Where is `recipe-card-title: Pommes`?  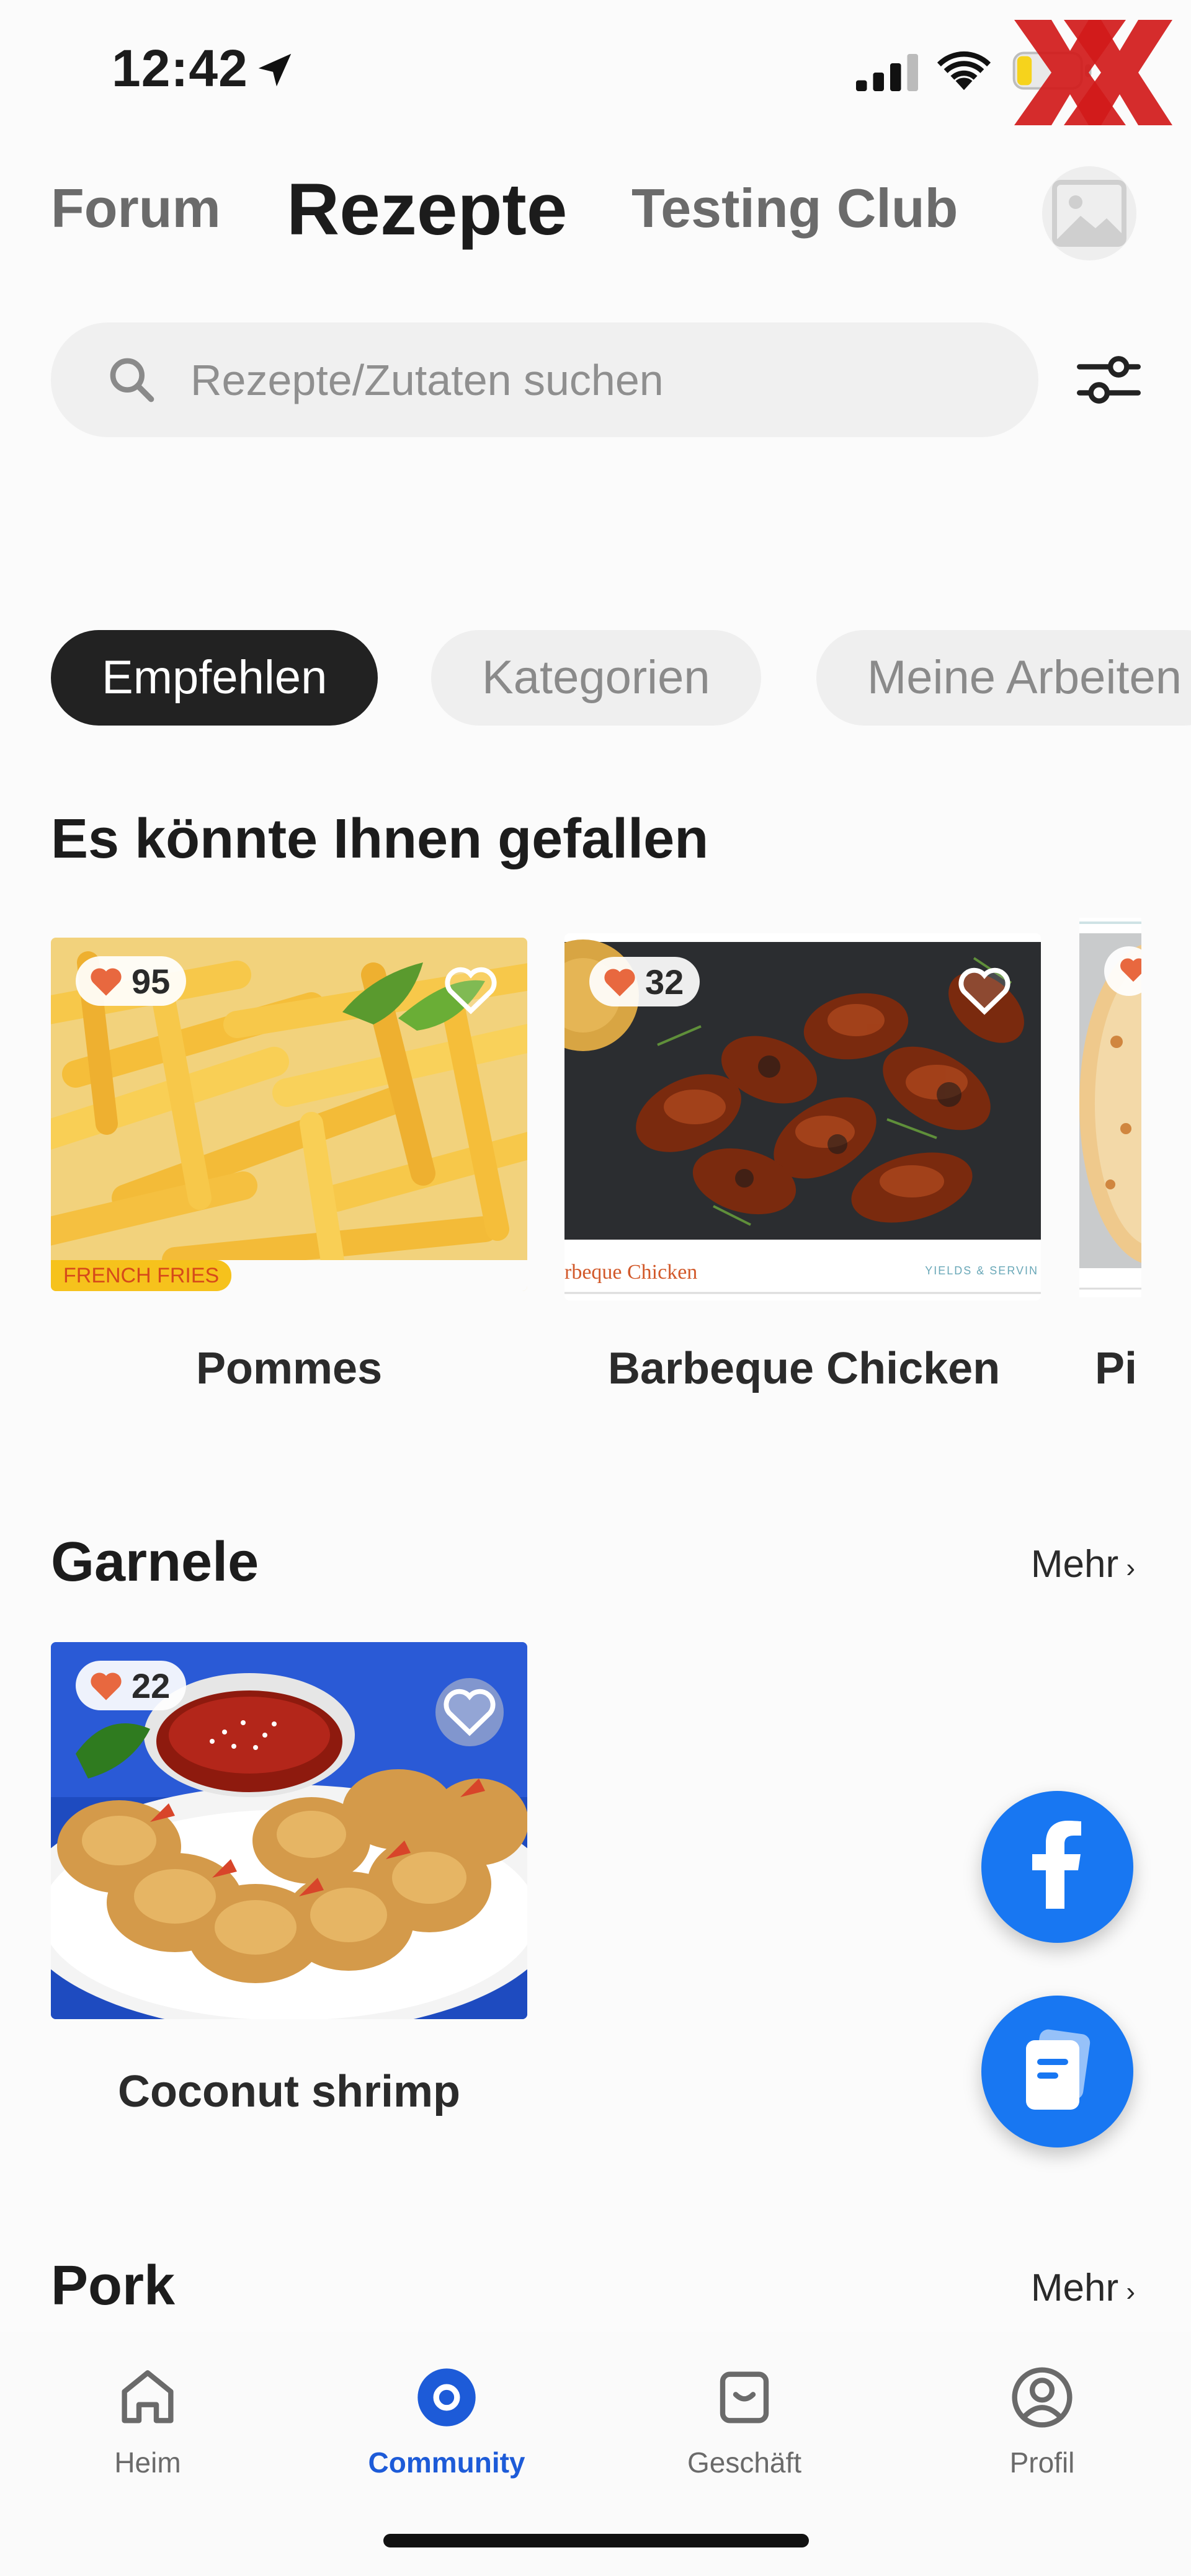
recipe-card-title: Pommes is located at coordinates (289, 1368).